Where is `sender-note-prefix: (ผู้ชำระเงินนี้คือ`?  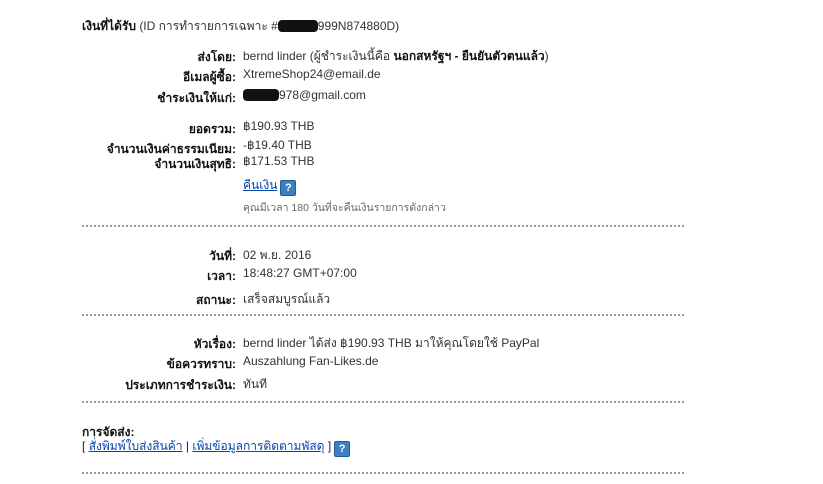 sender-note-prefix: (ผู้ชำระเงินนี้คือ is located at coordinates (350, 56).